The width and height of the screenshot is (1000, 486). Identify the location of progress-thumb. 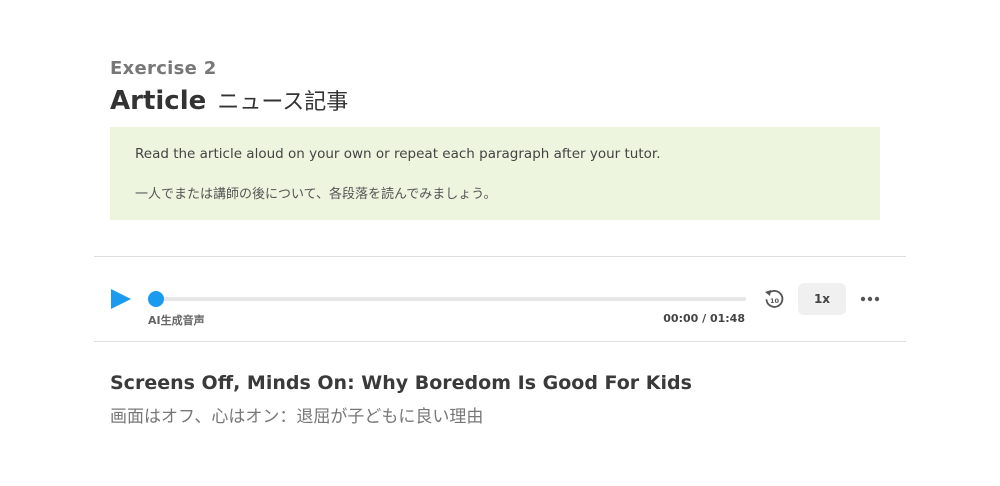
(156, 299).